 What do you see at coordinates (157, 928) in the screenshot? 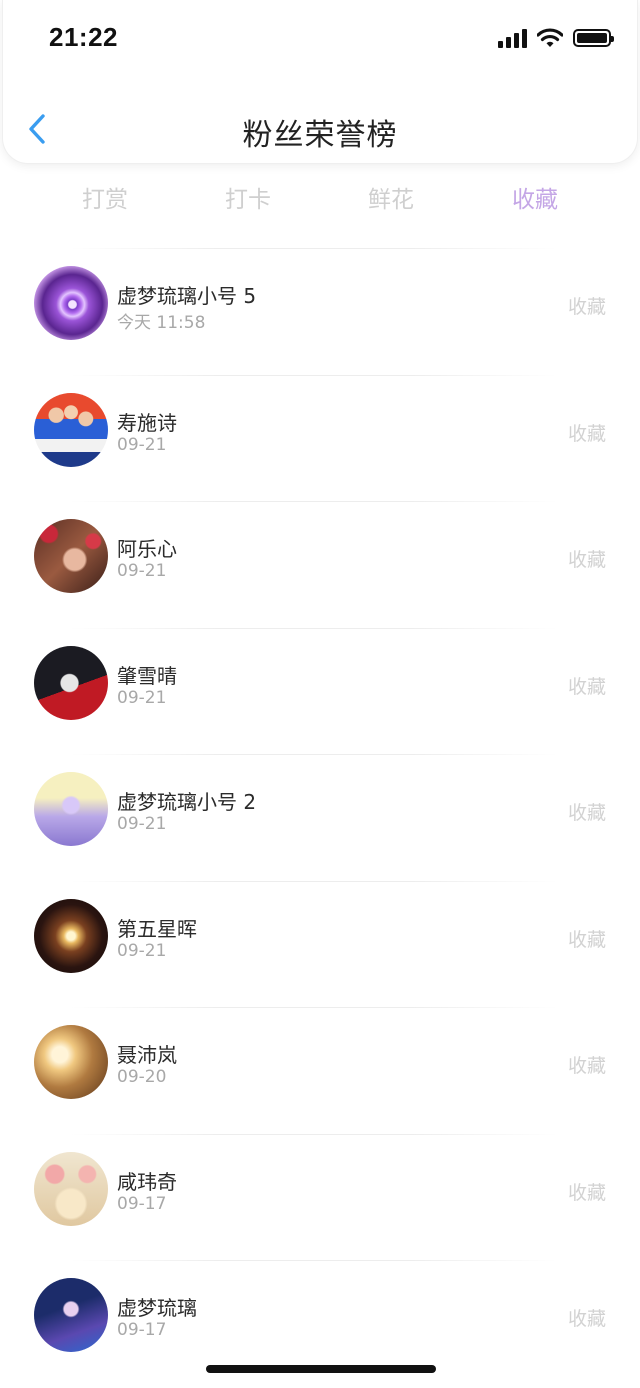
I see `user-name: 第五星晖` at bounding box center [157, 928].